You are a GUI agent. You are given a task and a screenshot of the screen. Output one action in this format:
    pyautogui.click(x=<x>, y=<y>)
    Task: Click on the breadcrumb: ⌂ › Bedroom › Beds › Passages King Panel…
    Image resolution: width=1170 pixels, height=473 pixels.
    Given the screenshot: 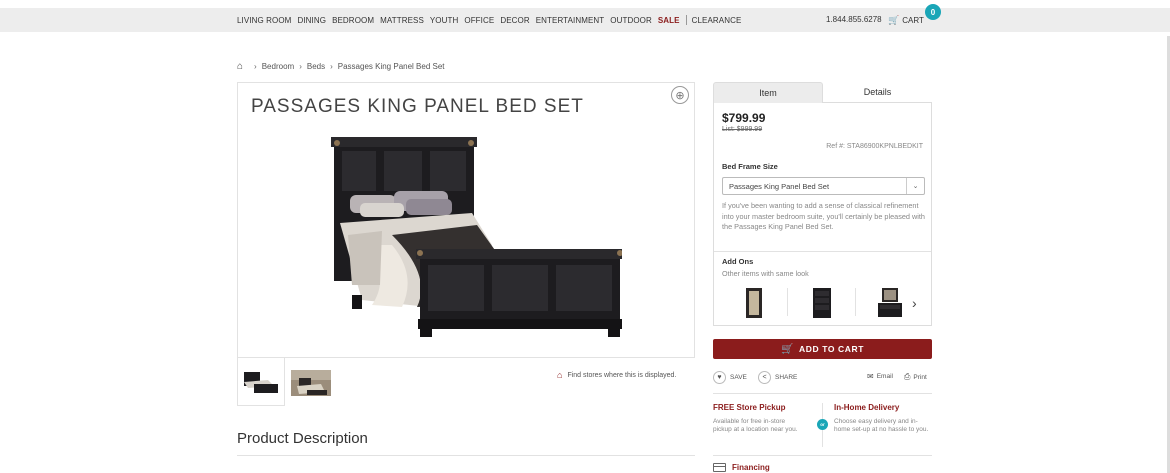 What is the action you would take?
    pyautogui.click(x=341, y=66)
    